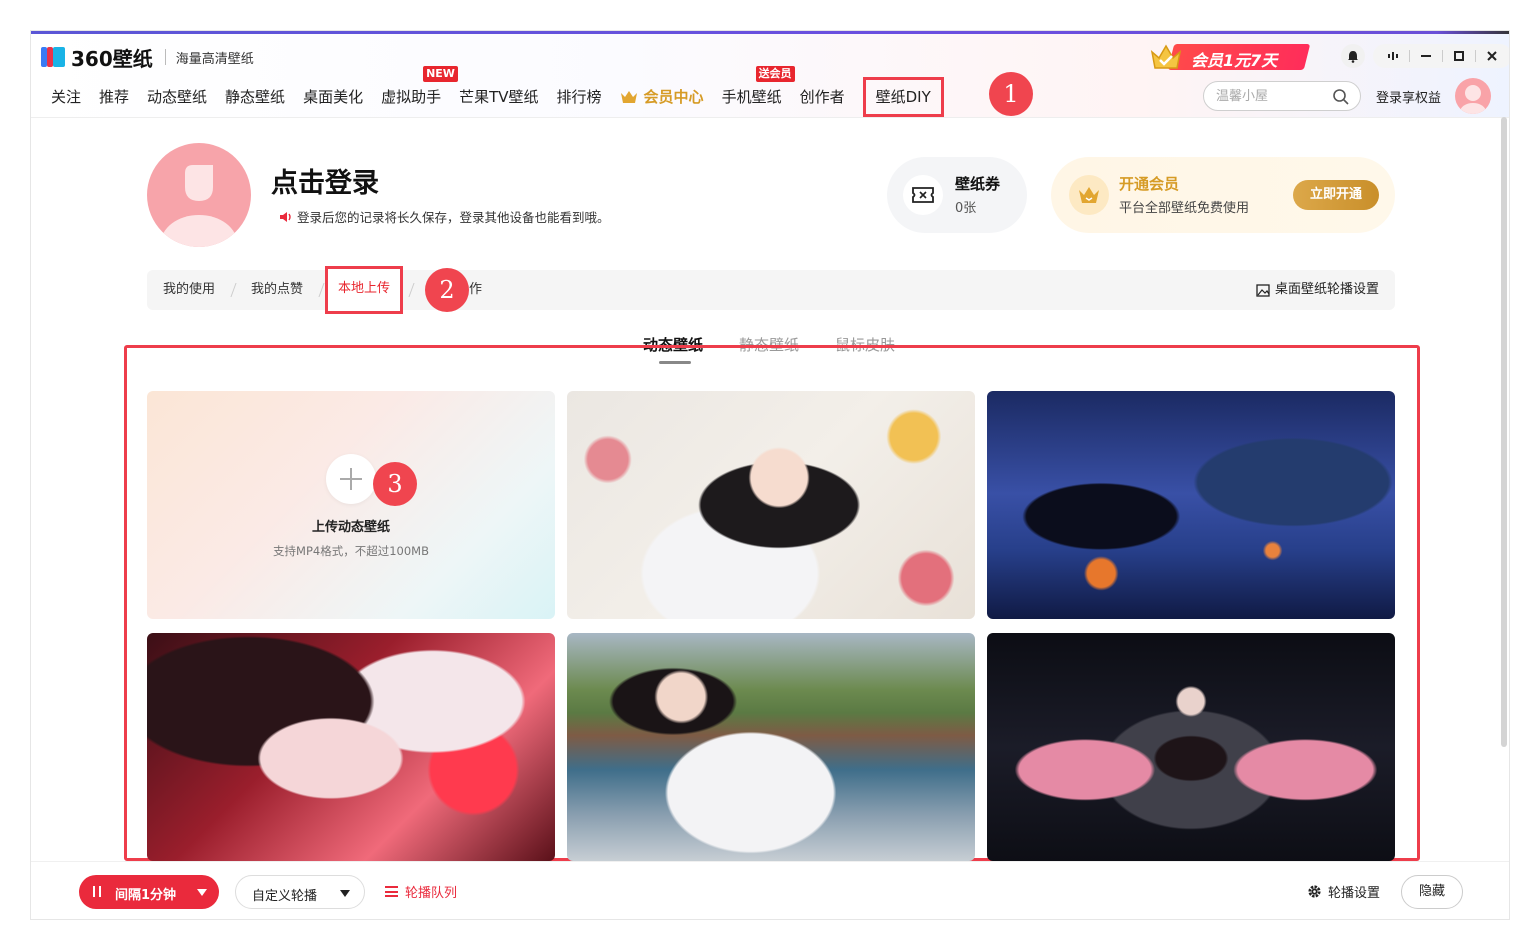 The image size is (1540, 950). I want to click on personal-tabs: 我的使用 我的点赞 本地上传 作 桌面壁纸轮播设置, so click(771, 290).